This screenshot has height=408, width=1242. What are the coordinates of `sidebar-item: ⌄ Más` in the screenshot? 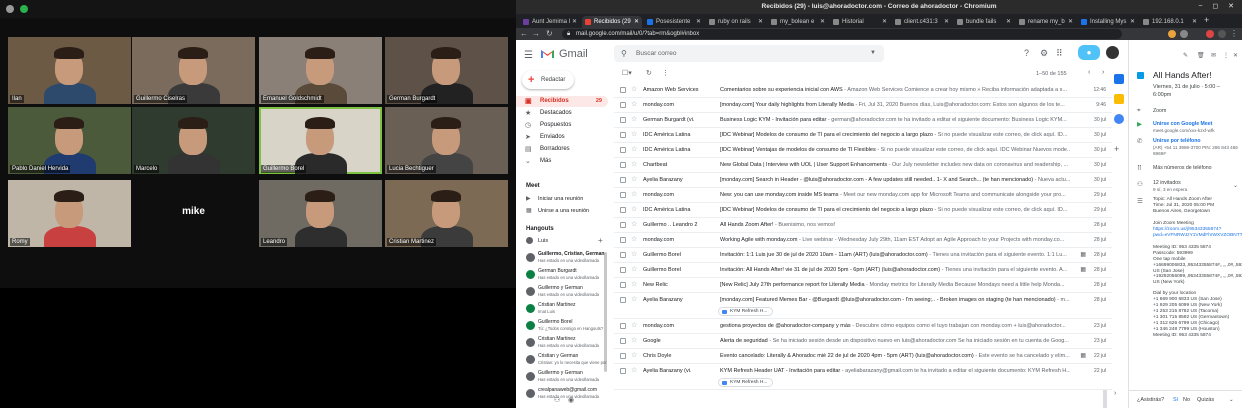 It's located at (562, 161).